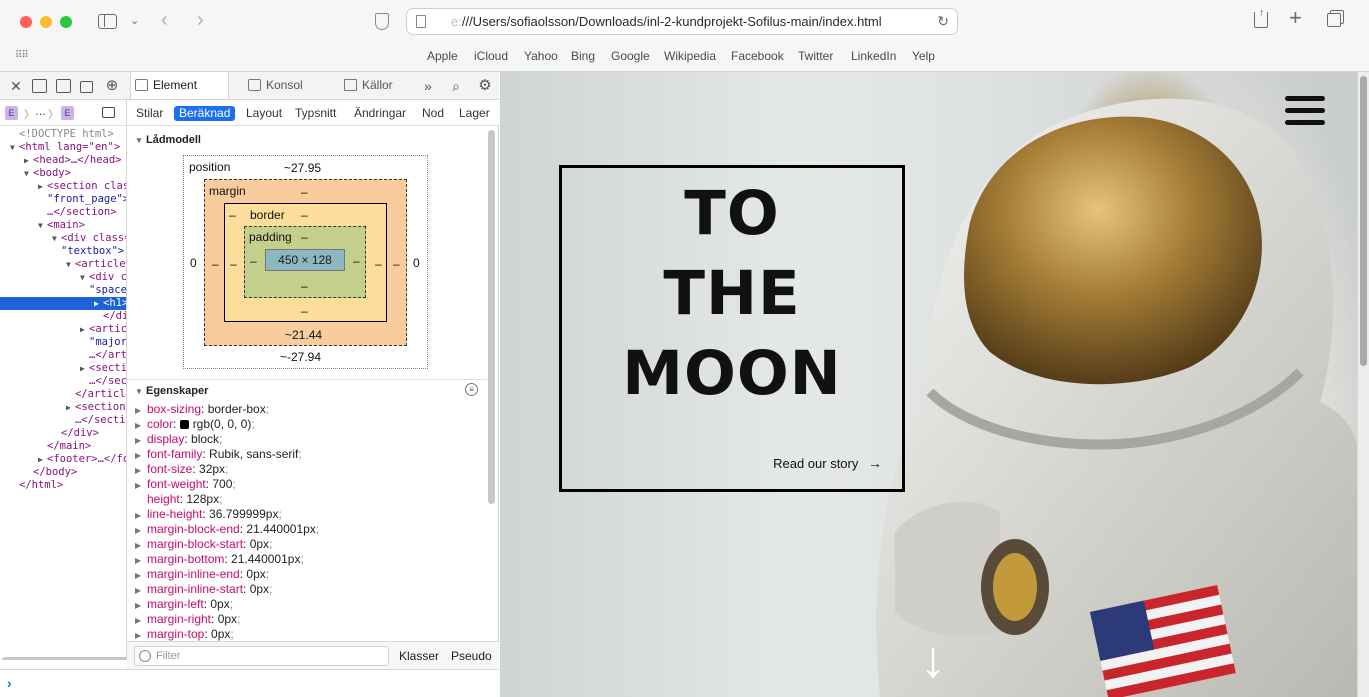  I want to click on grid-icon: ⠿⠿, so click(22, 55).